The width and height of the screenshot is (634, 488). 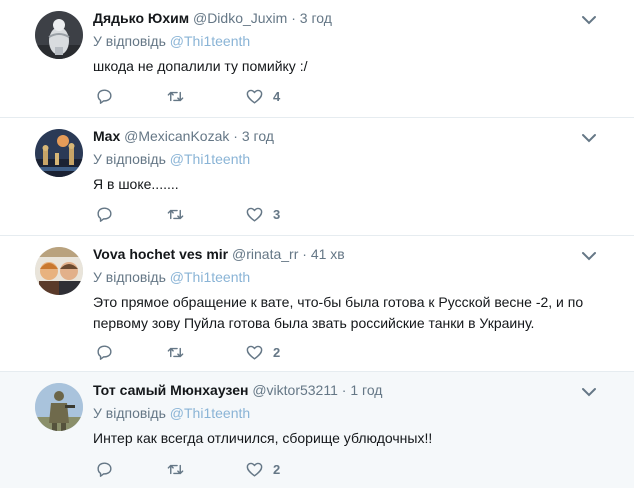 I want to click on like-count: 3, so click(x=277, y=214).